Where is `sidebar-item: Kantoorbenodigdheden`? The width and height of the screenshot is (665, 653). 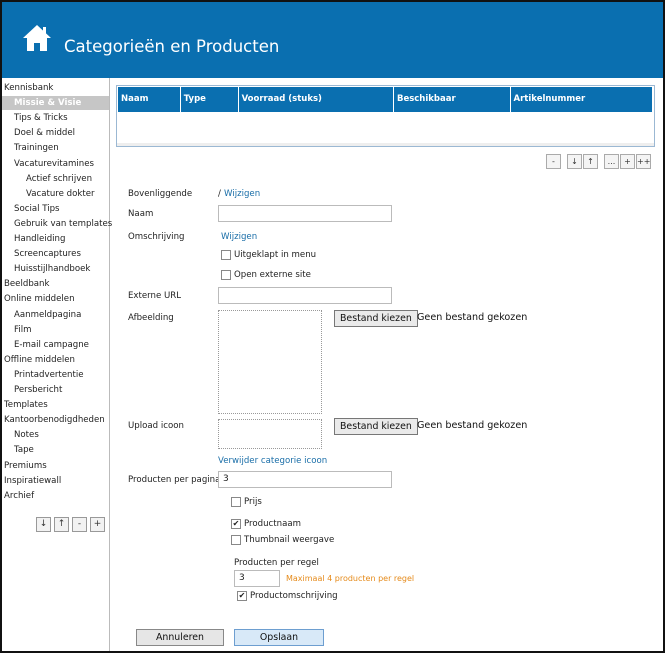 sidebar-item: Kantoorbenodigdheden is located at coordinates (53, 420).